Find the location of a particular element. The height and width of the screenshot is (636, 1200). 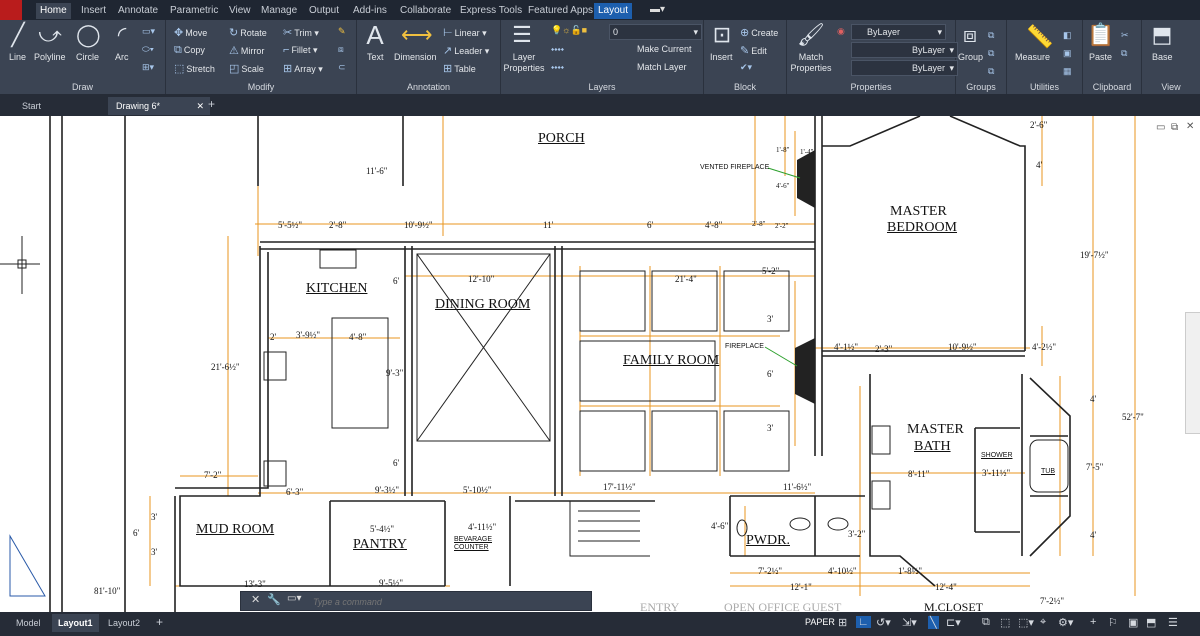

grid-icon: ⊞ is located at coordinates (842, 622).